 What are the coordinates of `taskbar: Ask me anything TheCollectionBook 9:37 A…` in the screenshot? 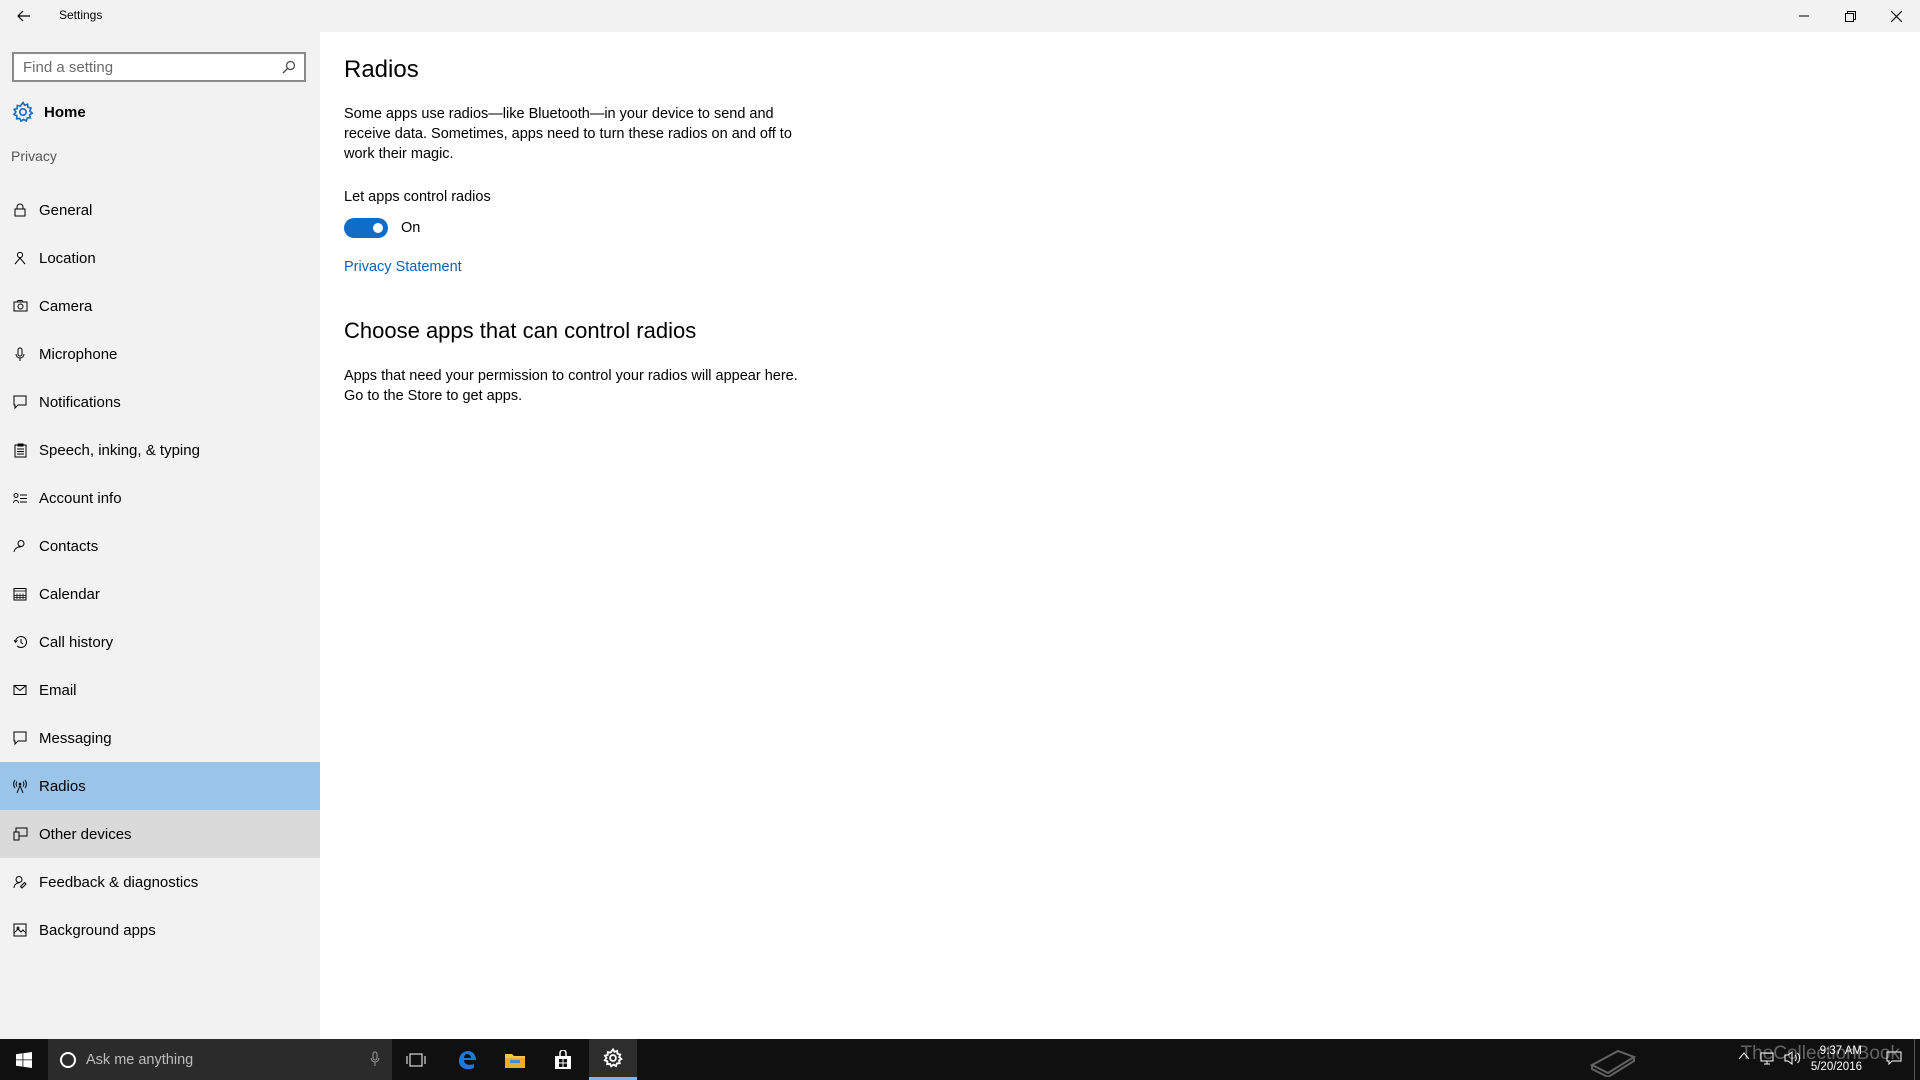 It's located at (960, 1059).